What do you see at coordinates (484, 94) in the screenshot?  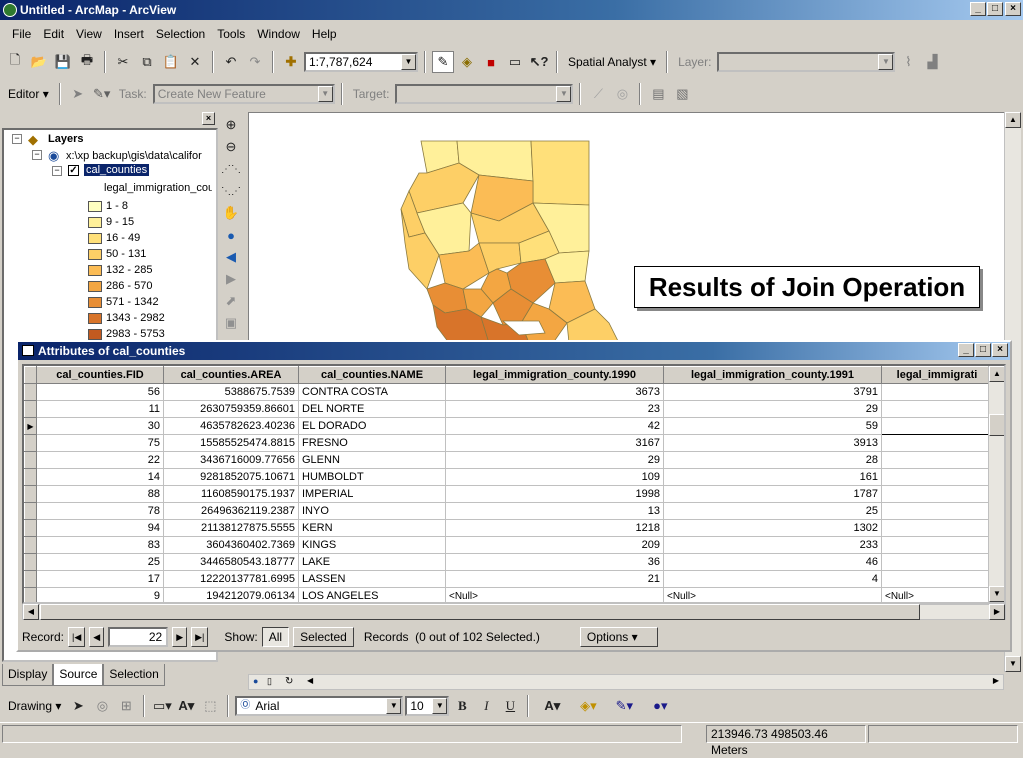 I see `target-combo: ▼` at bounding box center [484, 94].